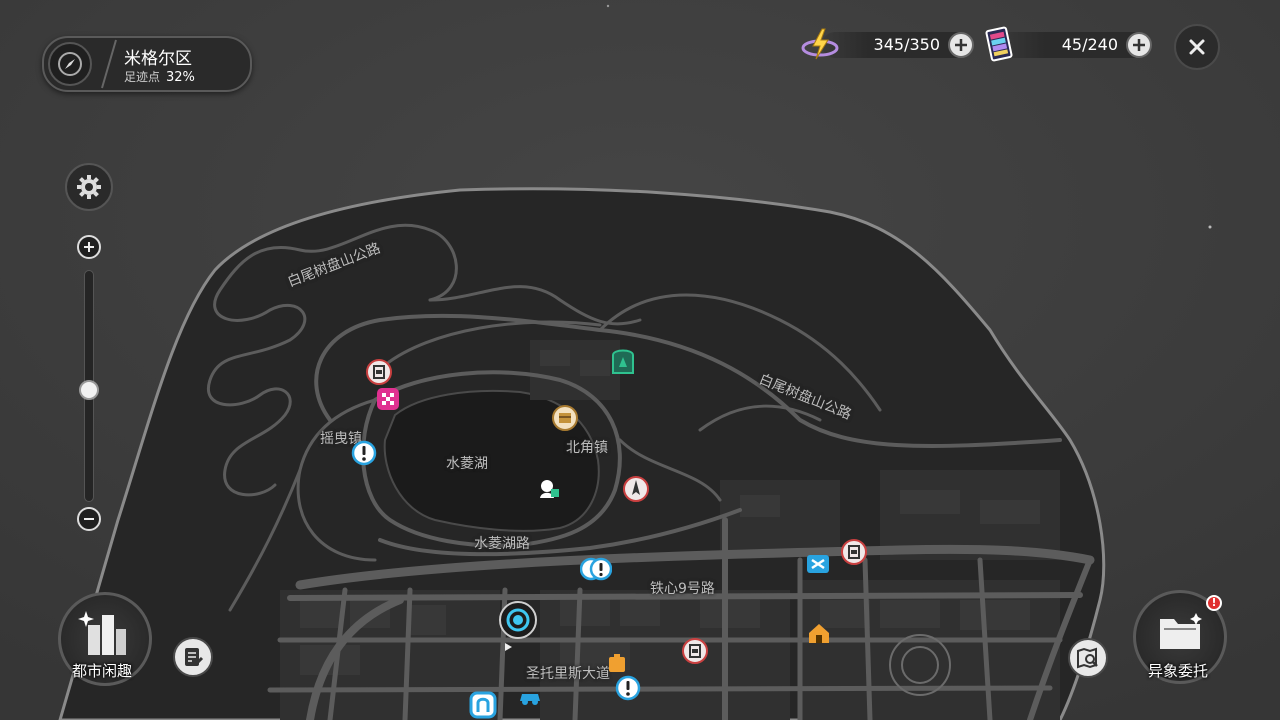 This screenshot has height=720, width=1280. Describe the element at coordinates (530, 697) in the screenshot. I see `car-marker-icon` at that location.